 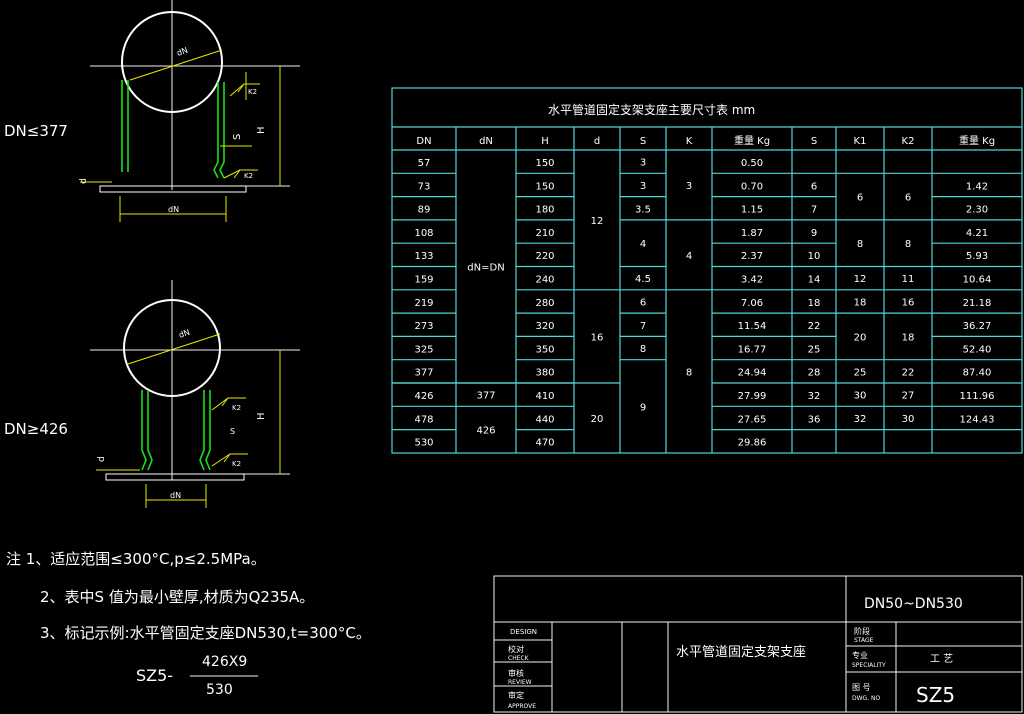 What do you see at coordinates (908, 419) in the screenshot?
I see `table-cell-k2: 30` at bounding box center [908, 419].